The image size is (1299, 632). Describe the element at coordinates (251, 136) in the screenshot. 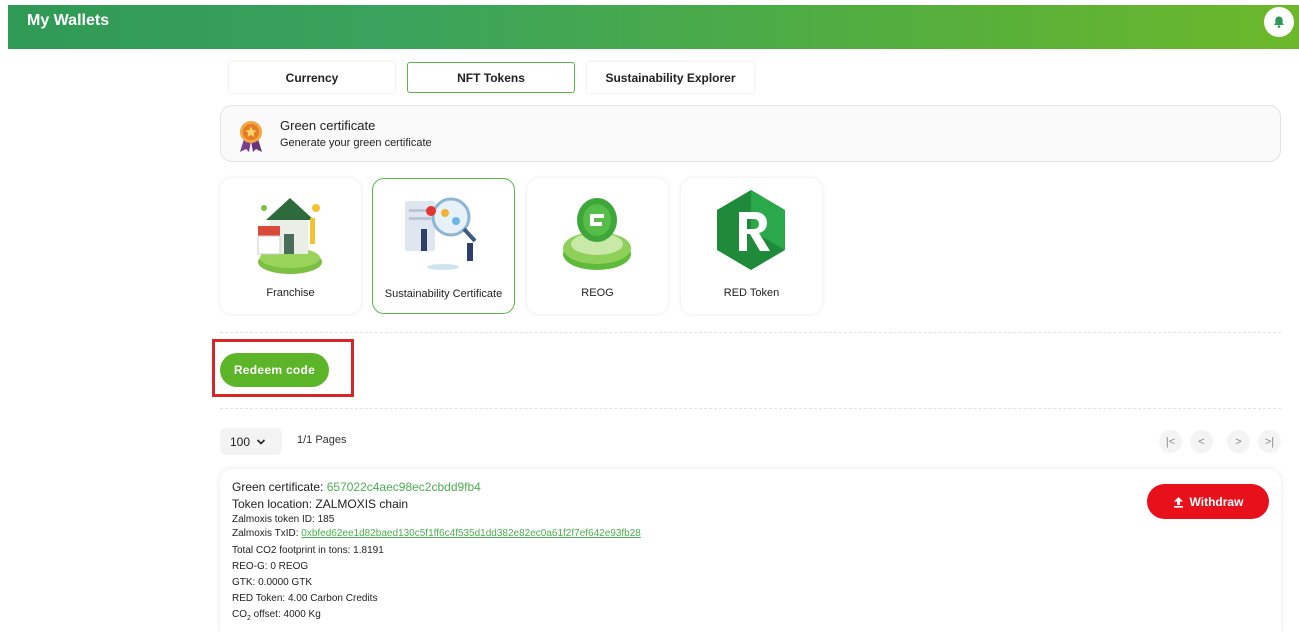

I see `award-medal-icon` at that location.